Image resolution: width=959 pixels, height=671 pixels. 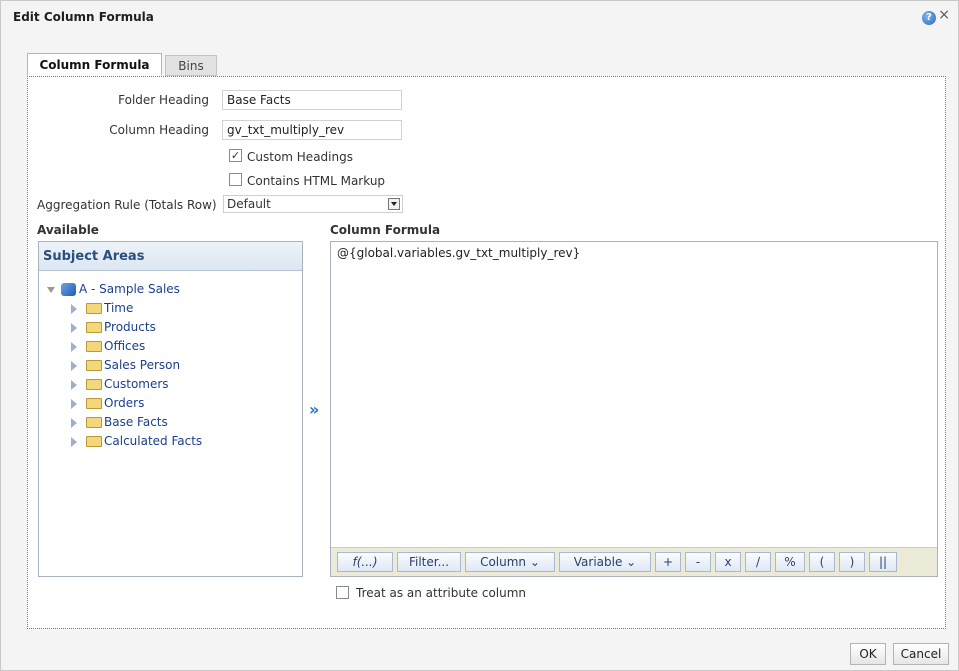 What do you see at coordinates (163, 100) in the screenshot?
I see `folder-heading-label: Folder Heading` at bounding box center [163, 100].